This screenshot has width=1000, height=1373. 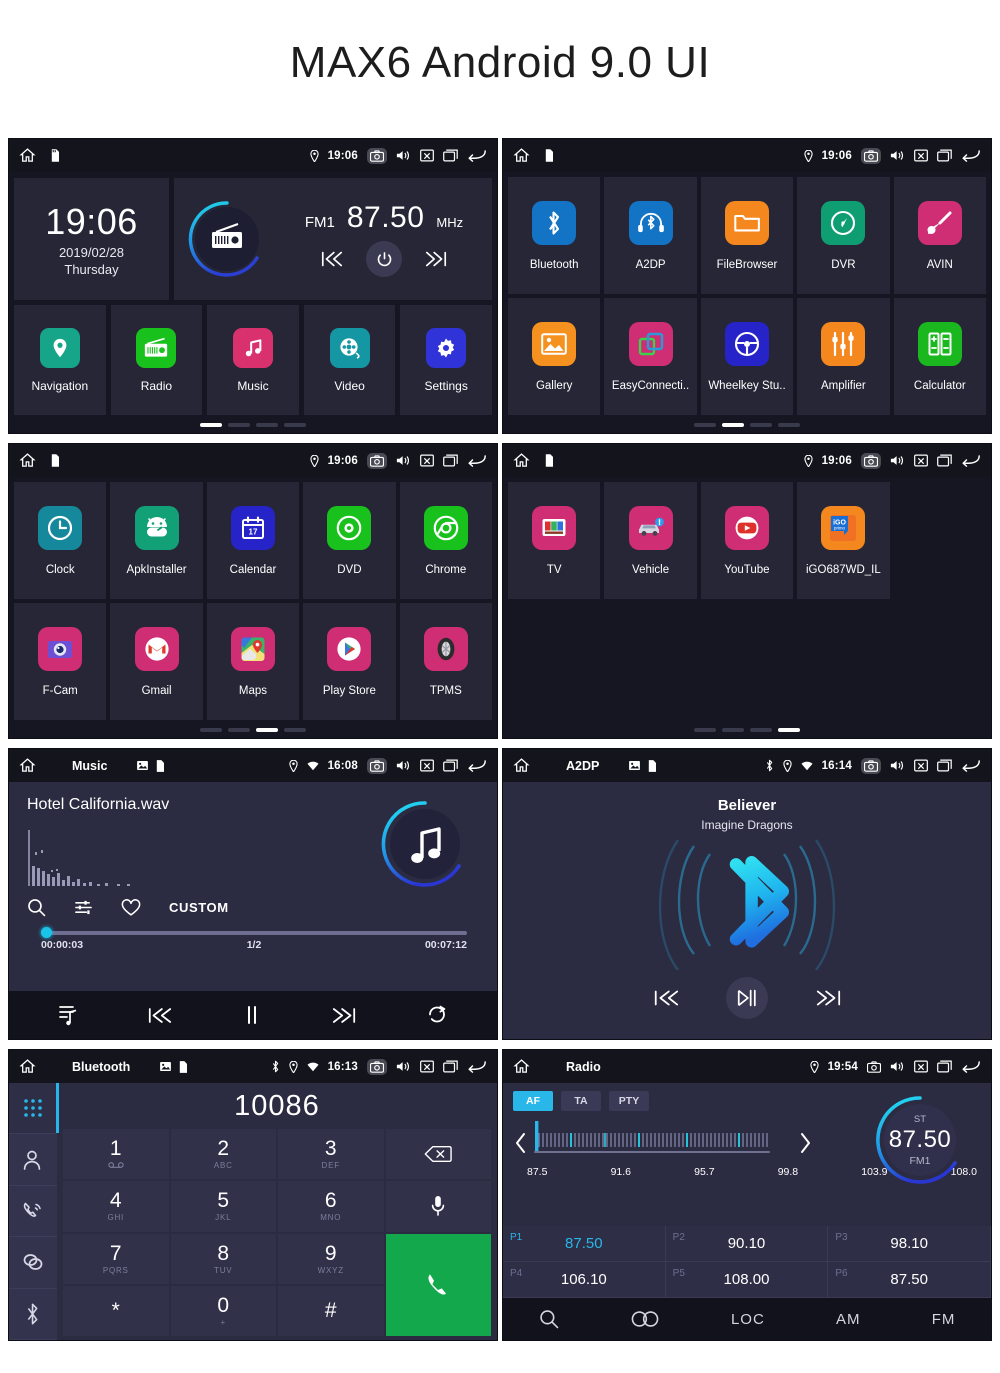 I want to click on key-4: 4 GHI, so click(x=116, y=1206).